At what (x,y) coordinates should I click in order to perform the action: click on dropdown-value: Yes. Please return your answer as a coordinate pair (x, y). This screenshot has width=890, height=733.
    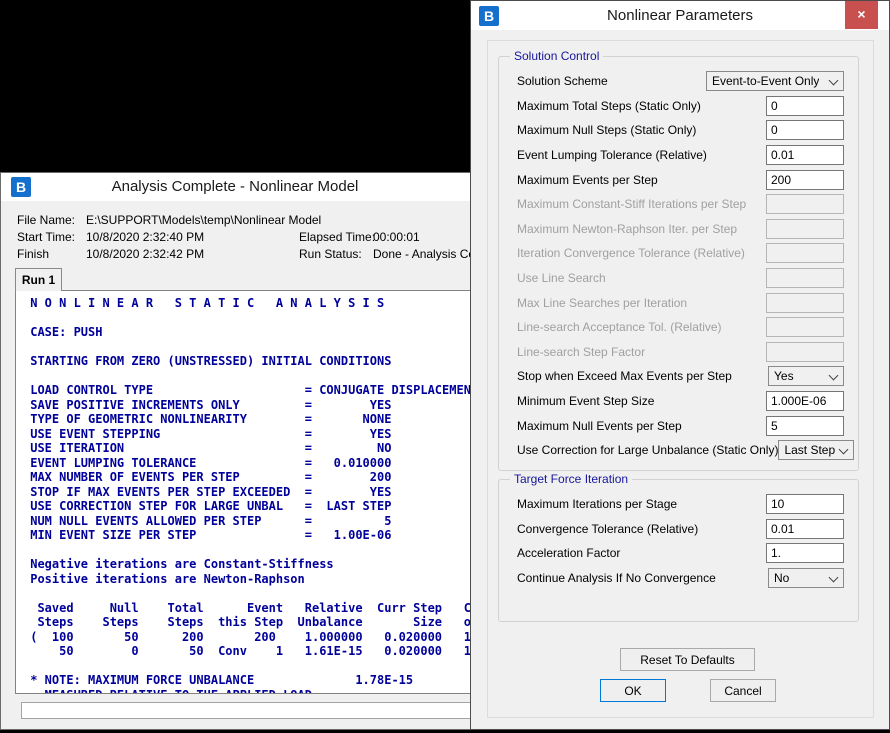
    Looking at the image, I should click on (784, 376).